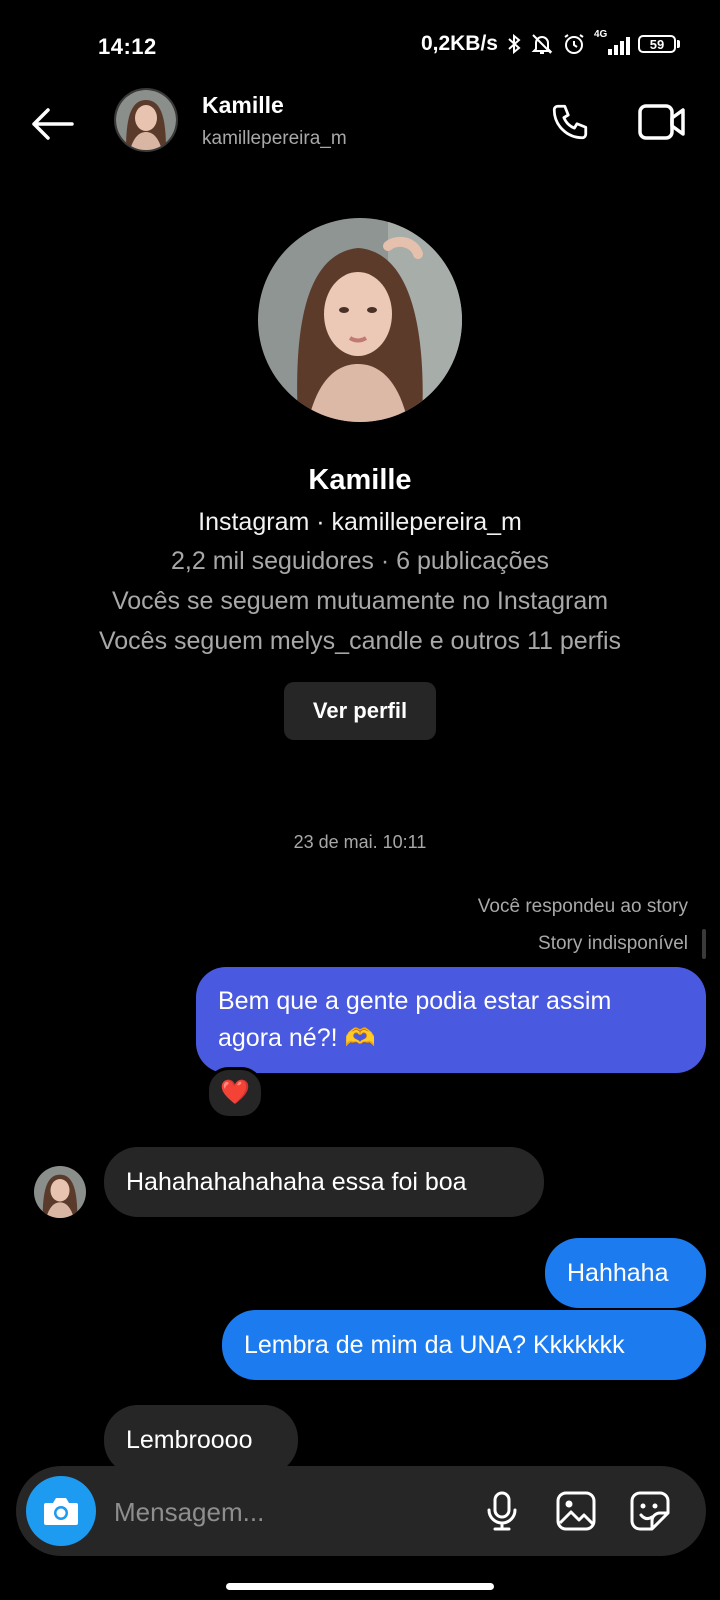  I want to click on net-speed: 0,2KB/s, so click(459, 43).